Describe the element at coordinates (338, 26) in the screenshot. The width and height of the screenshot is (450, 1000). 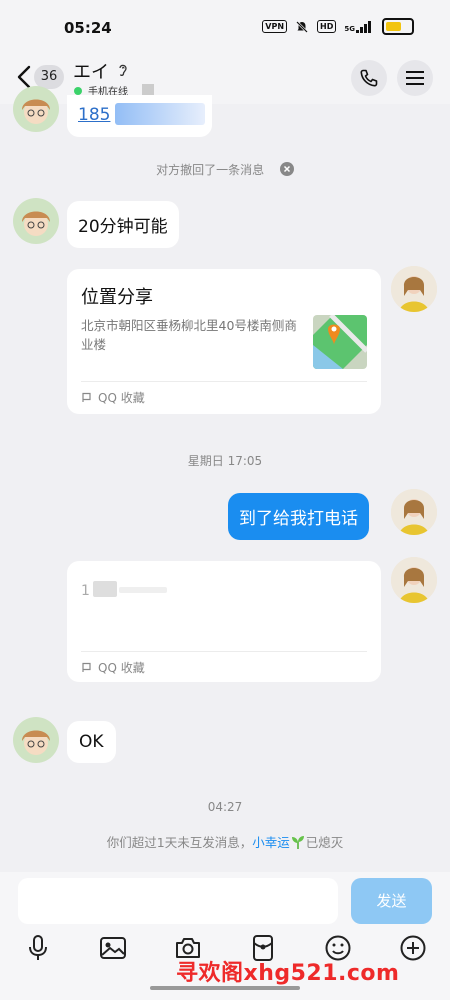
I see `status-icons: VPN HD 5G` at that location.